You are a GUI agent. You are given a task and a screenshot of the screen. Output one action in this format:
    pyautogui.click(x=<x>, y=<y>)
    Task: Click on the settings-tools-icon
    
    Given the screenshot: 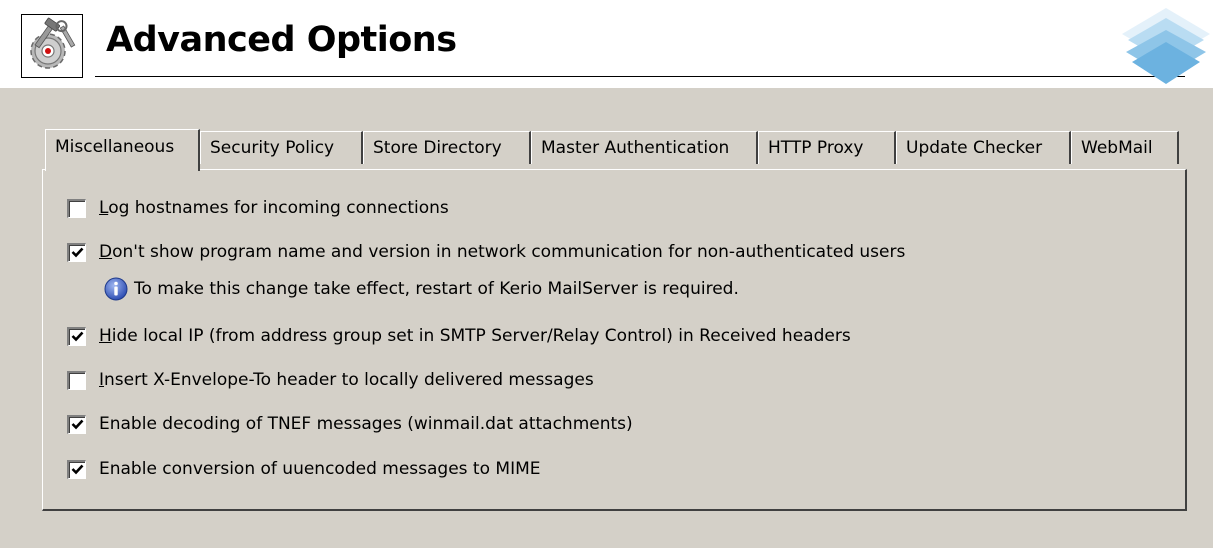 What is the action you would take?
    pyautogui.click(x=52, y=46)
    